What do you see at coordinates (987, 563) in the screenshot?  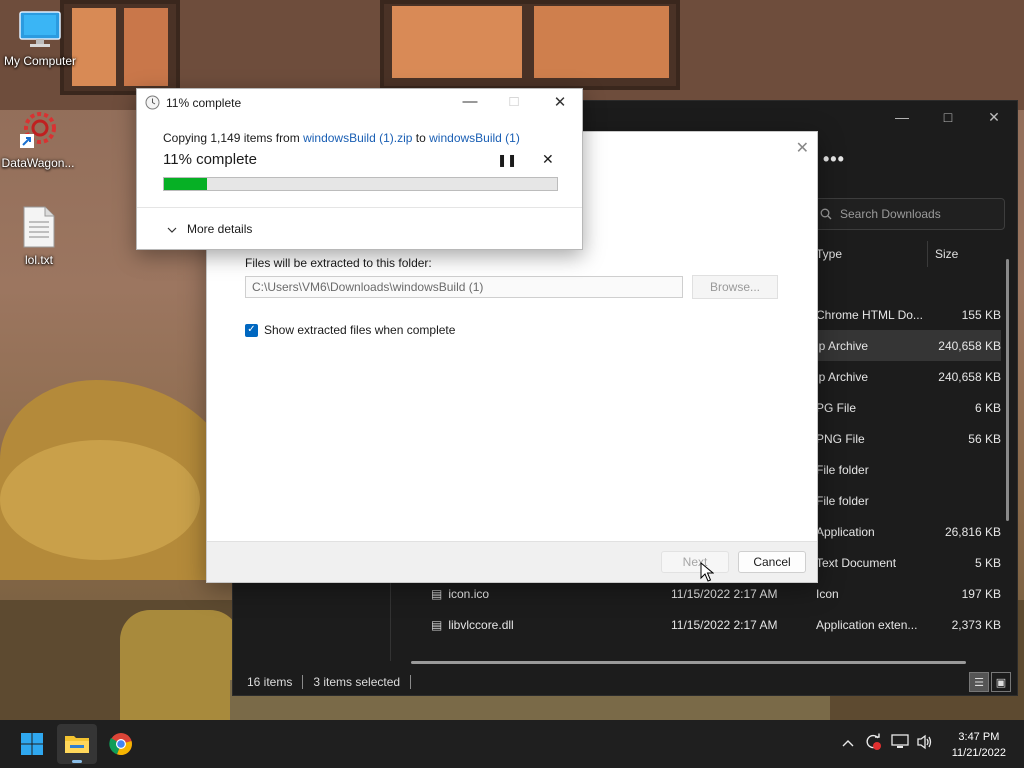 I see `file-size: 5 KB` at bounding box center [987, 563].